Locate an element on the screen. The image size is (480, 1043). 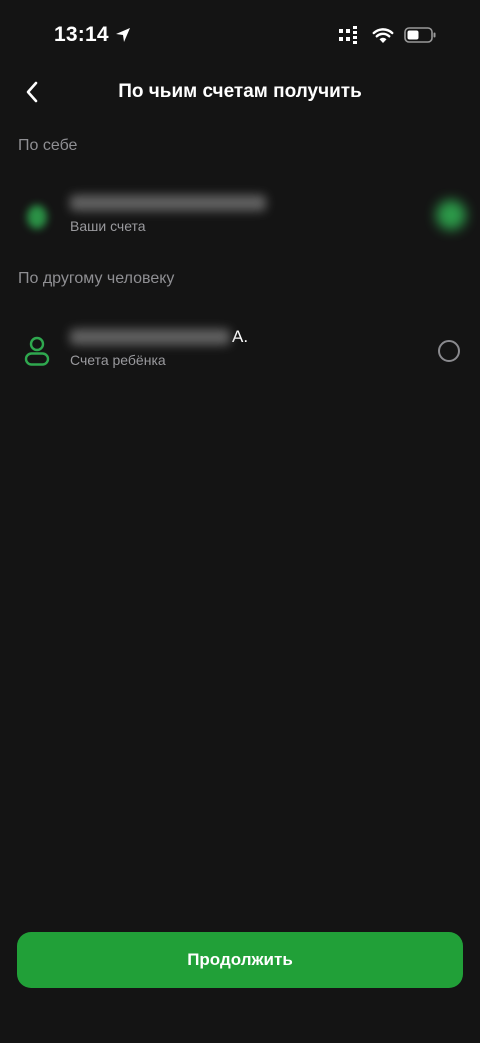
avatar-icon is located at coordinates (37, 217).